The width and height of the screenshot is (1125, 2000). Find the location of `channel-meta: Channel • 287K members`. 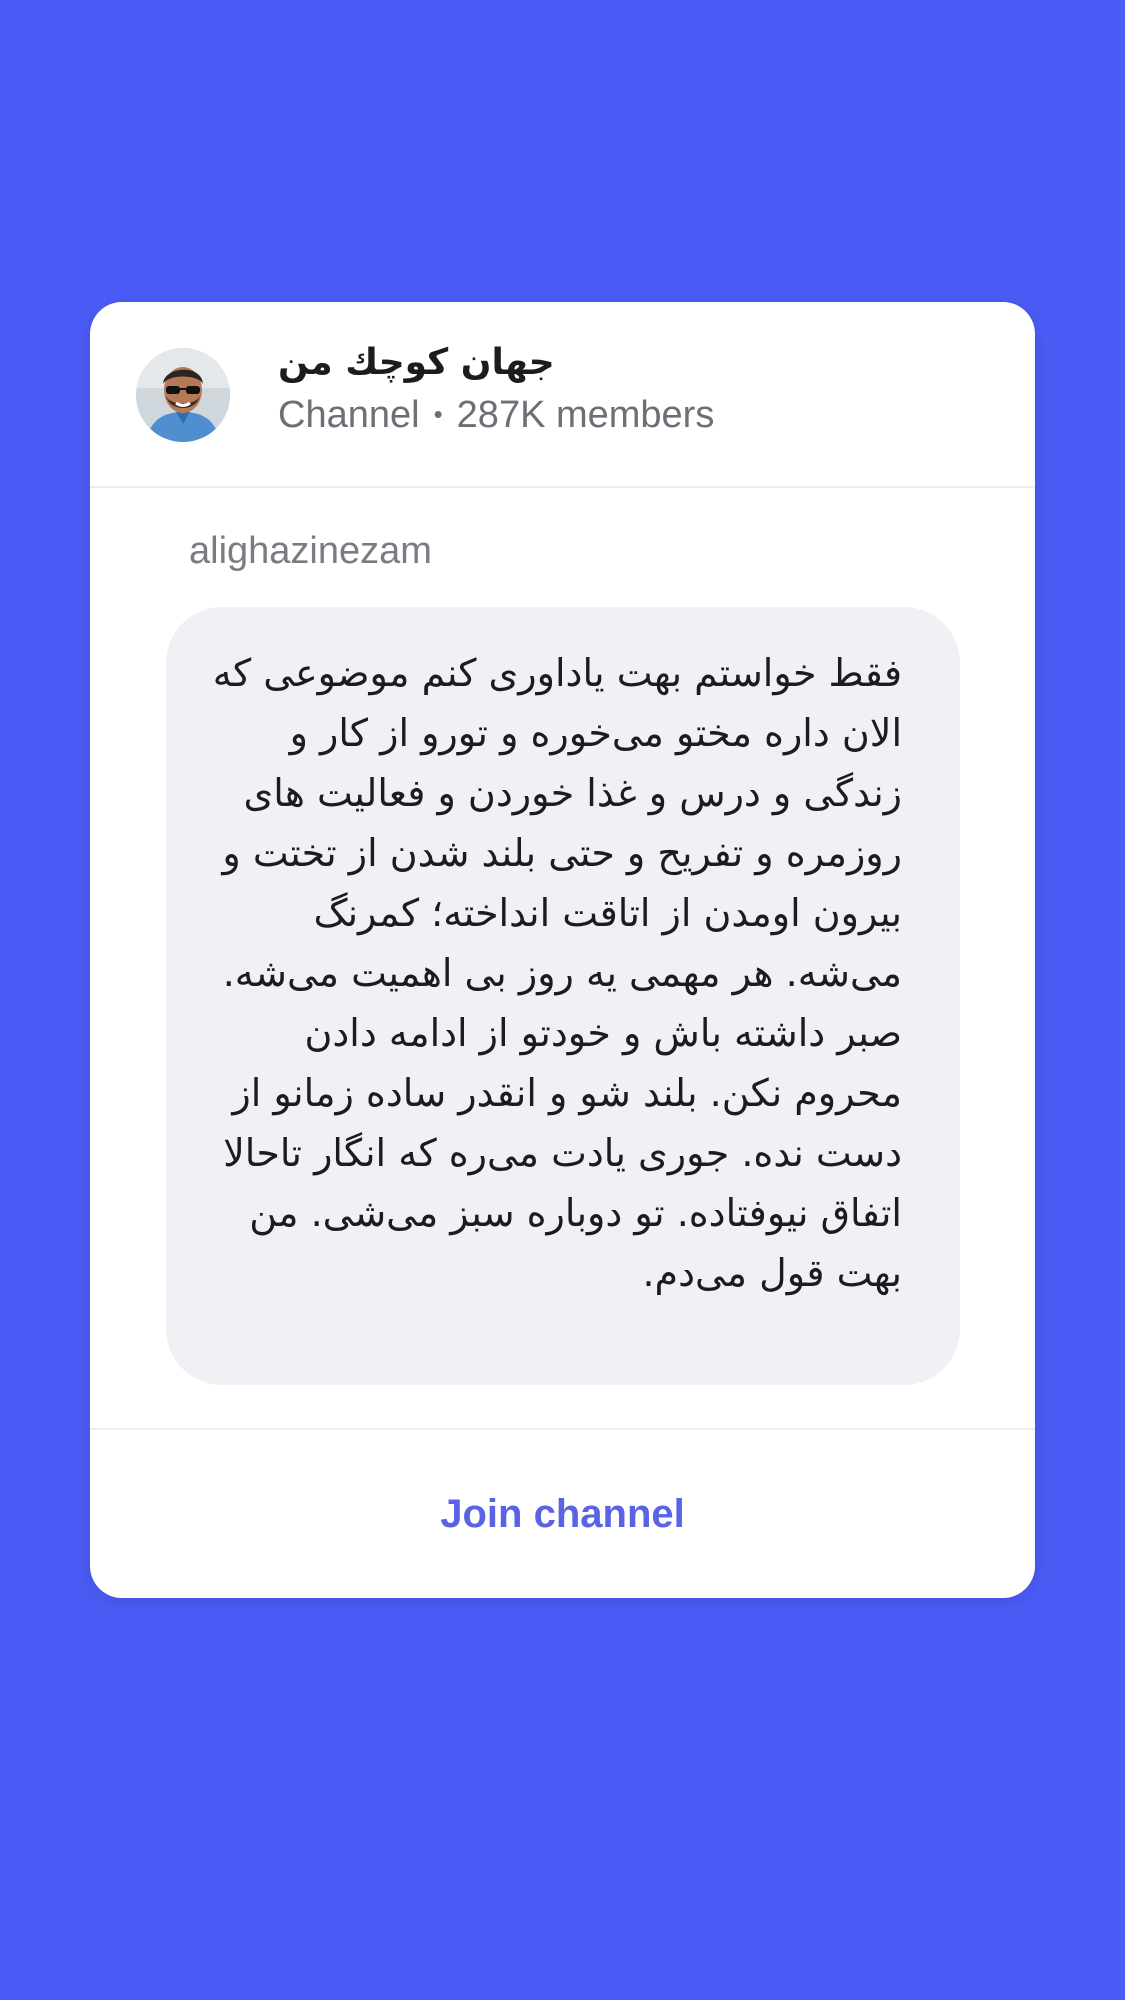

channel-meta: Channel • 287K members is located at coordinates (496, 415).